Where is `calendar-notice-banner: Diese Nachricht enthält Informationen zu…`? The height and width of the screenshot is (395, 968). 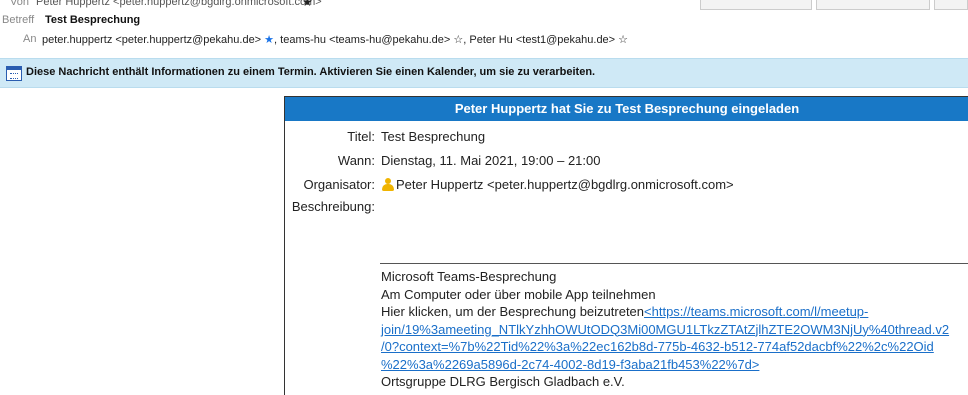 calendar-notice-banner: Diese Nachricht enthält Informationen zu… is located at coordinates (484, 73).